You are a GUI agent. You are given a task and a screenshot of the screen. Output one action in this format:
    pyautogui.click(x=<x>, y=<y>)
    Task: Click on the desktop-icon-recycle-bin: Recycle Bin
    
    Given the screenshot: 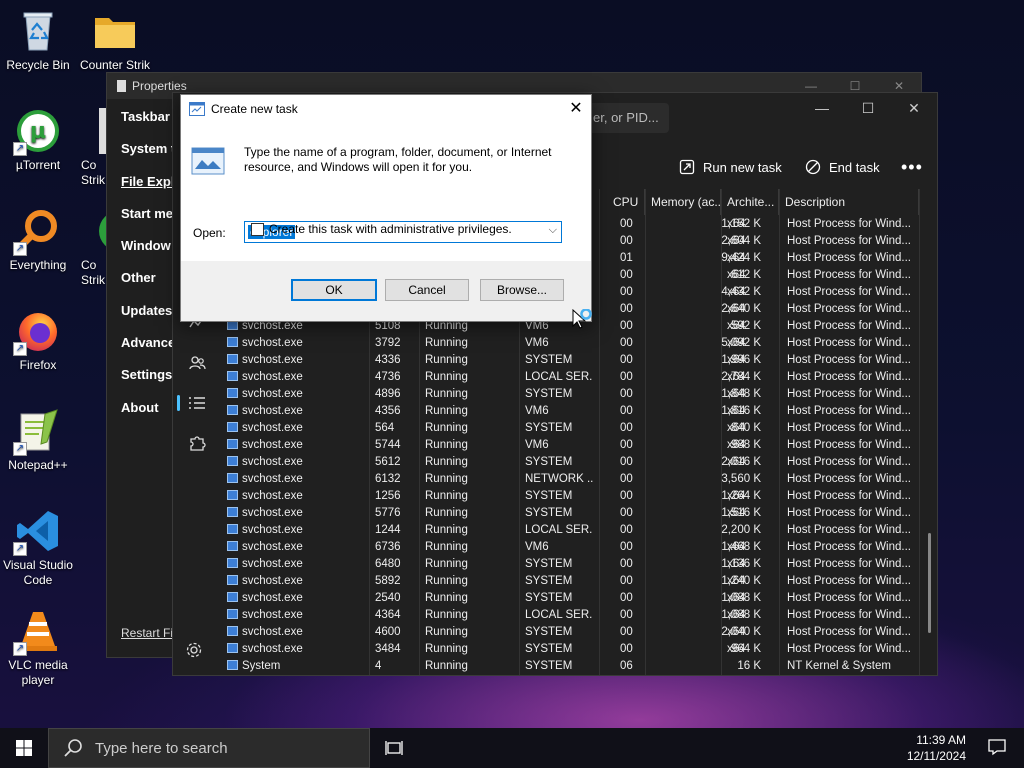 What is the action you would take?
    pyautogui.click(x=38, y=40)
    